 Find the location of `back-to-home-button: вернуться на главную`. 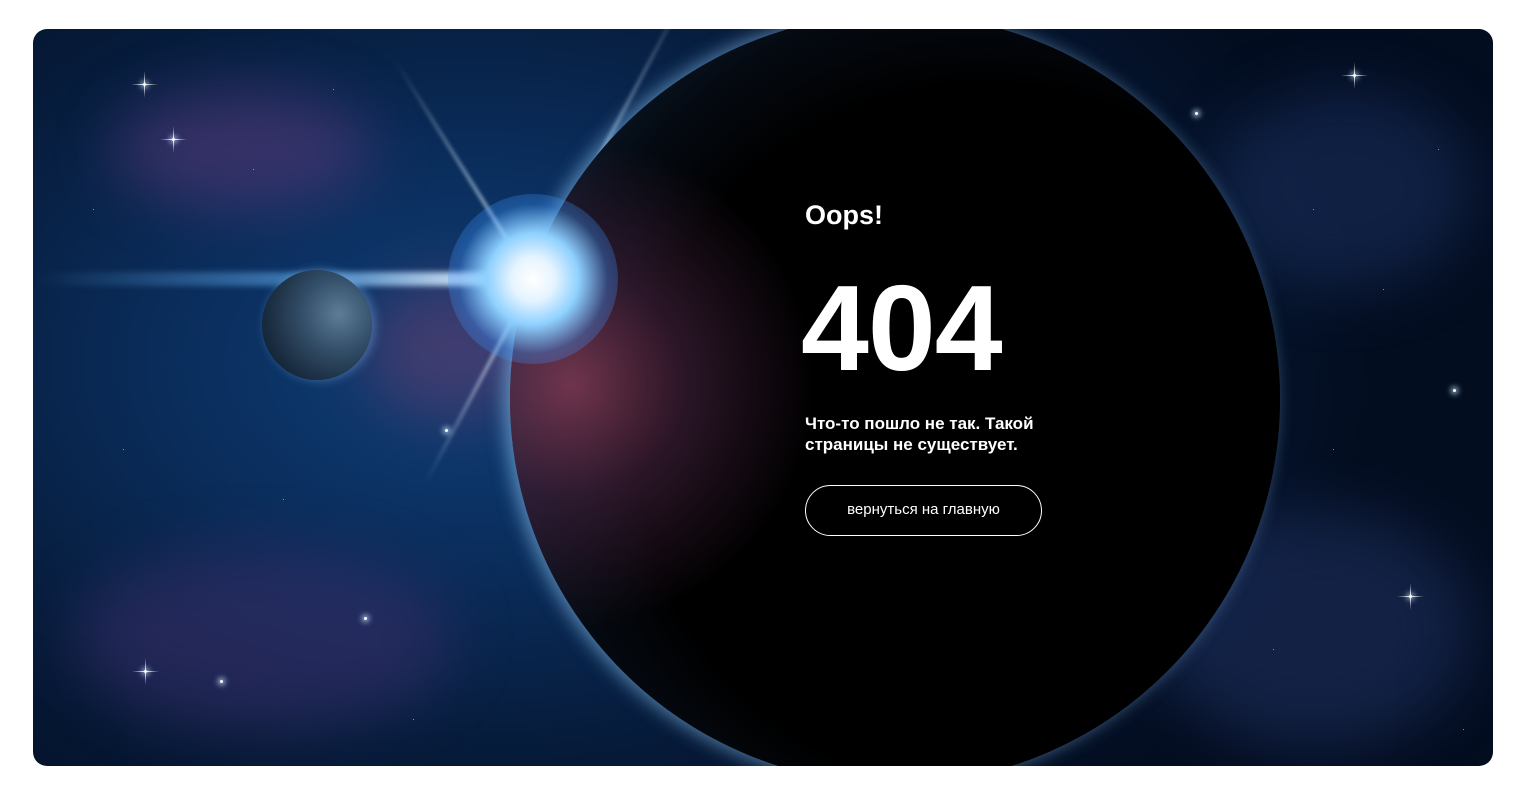

back-to-home-button: вернуться на главную is located at coordinates (923, 510).